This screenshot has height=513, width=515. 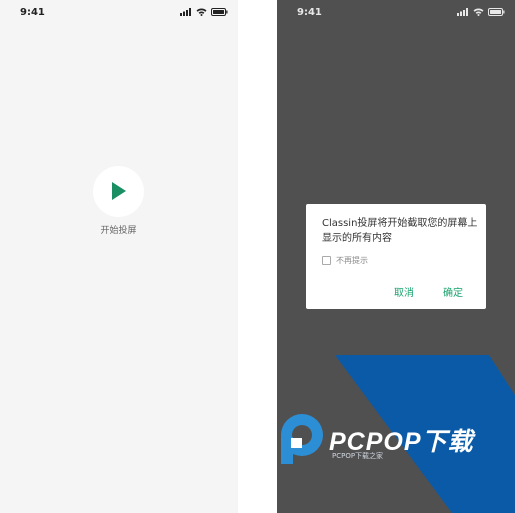 What do you see at coordinates (404, 291) in the screenshot?
I see `cancel-button: 取消` at bounding box center [404, 291].